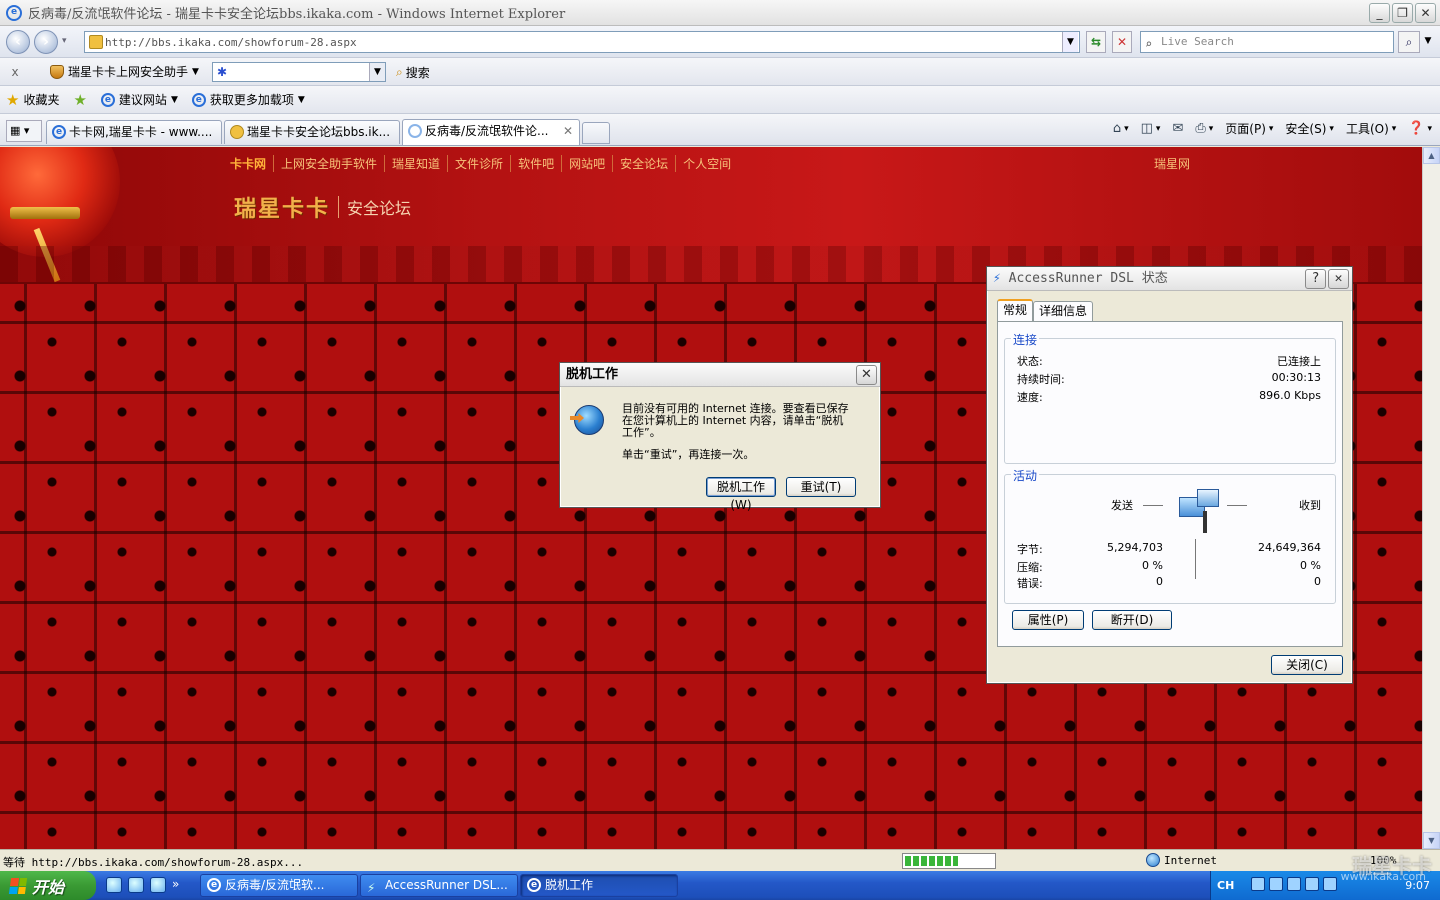  Describe the element at coordinates (415, 131) in the screenshot. I see `loading-icon` at that location.